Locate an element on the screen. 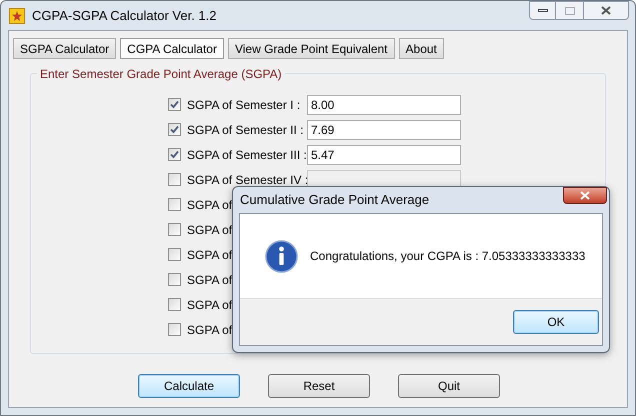 This screenshot has width=636, height=416. minimize-button is located at coordinates (542, 10).